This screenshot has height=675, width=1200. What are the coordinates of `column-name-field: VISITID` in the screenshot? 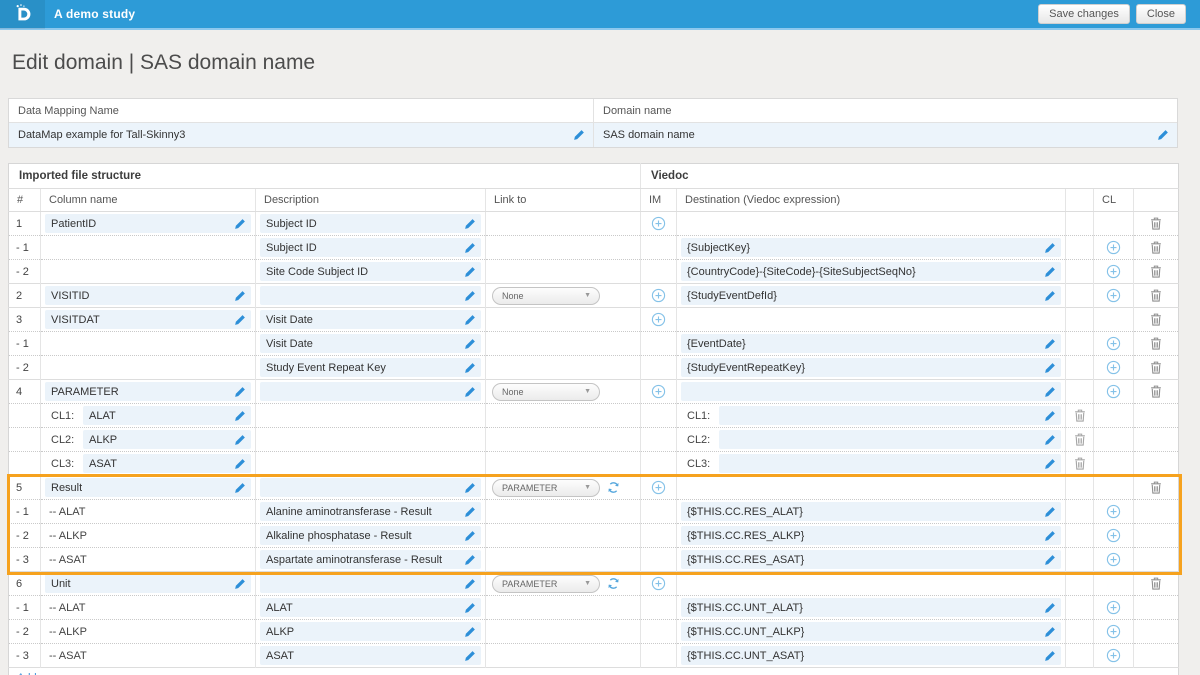 It's located at (148, 295).